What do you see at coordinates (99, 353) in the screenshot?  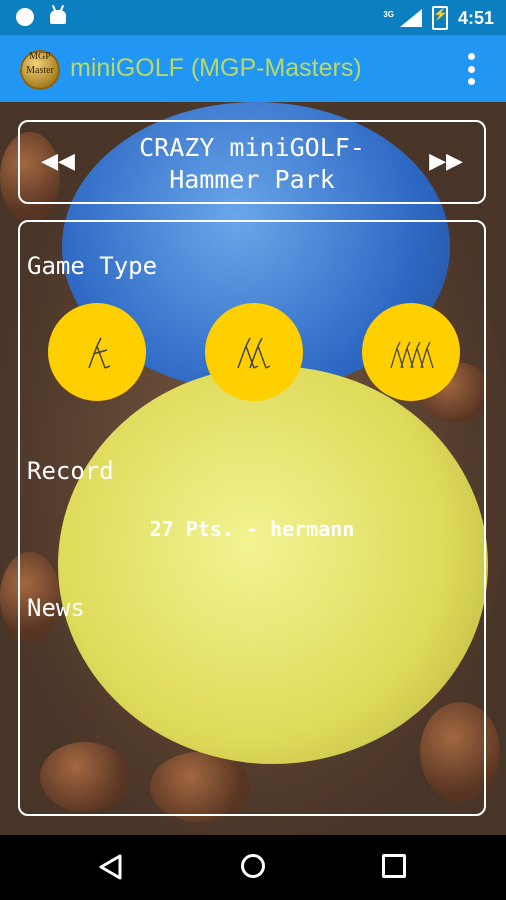 I see `single-player-golfer-icon` at bounding box center [99, 353].